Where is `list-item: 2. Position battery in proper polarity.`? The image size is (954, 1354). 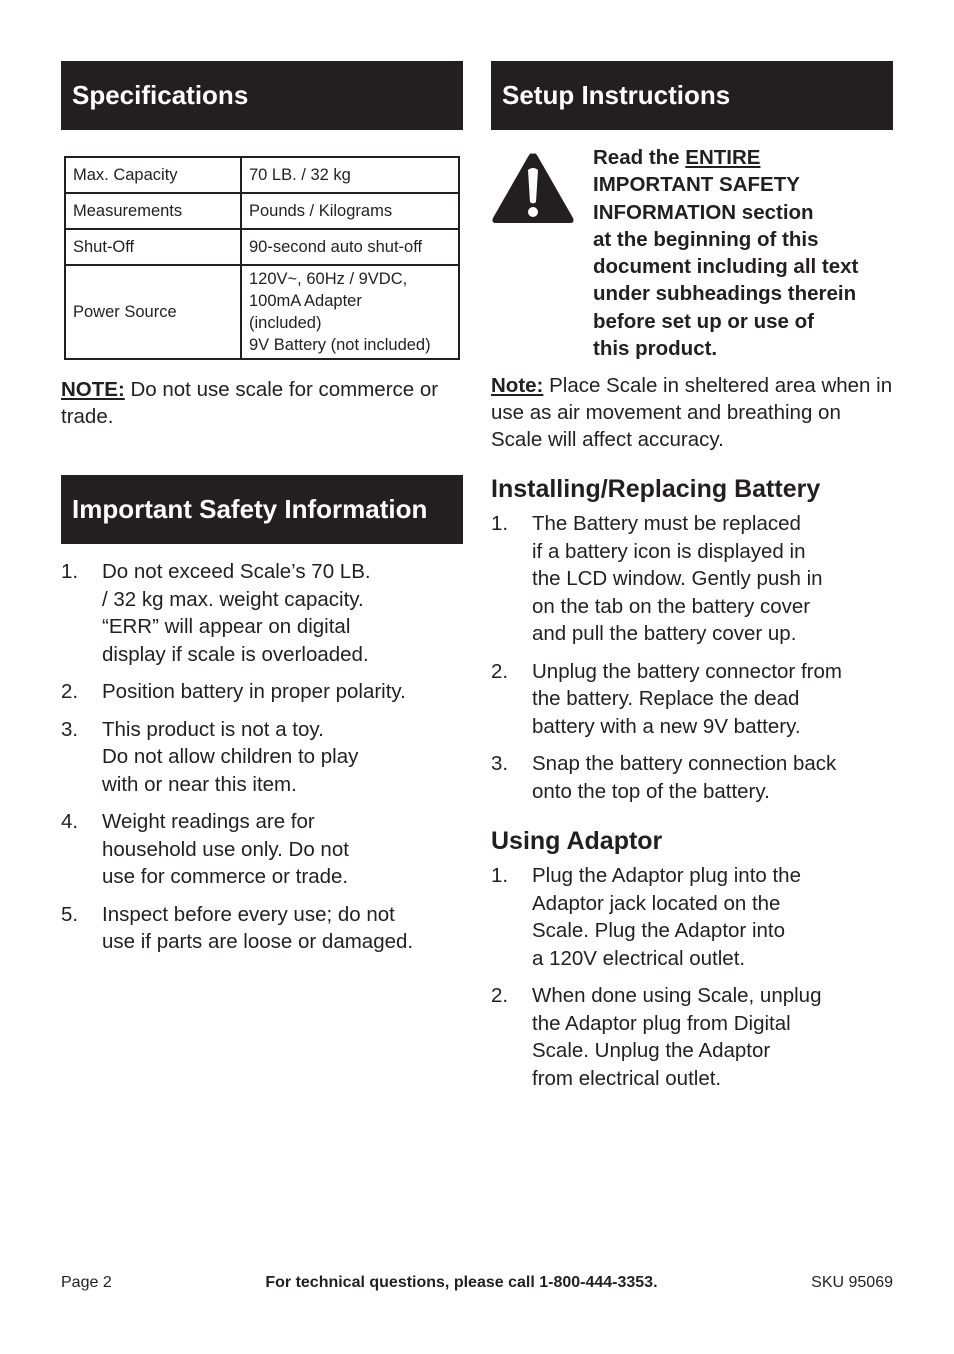
list-item: 2. Position battery in proper polarity. is located at coordinates (262, 692).